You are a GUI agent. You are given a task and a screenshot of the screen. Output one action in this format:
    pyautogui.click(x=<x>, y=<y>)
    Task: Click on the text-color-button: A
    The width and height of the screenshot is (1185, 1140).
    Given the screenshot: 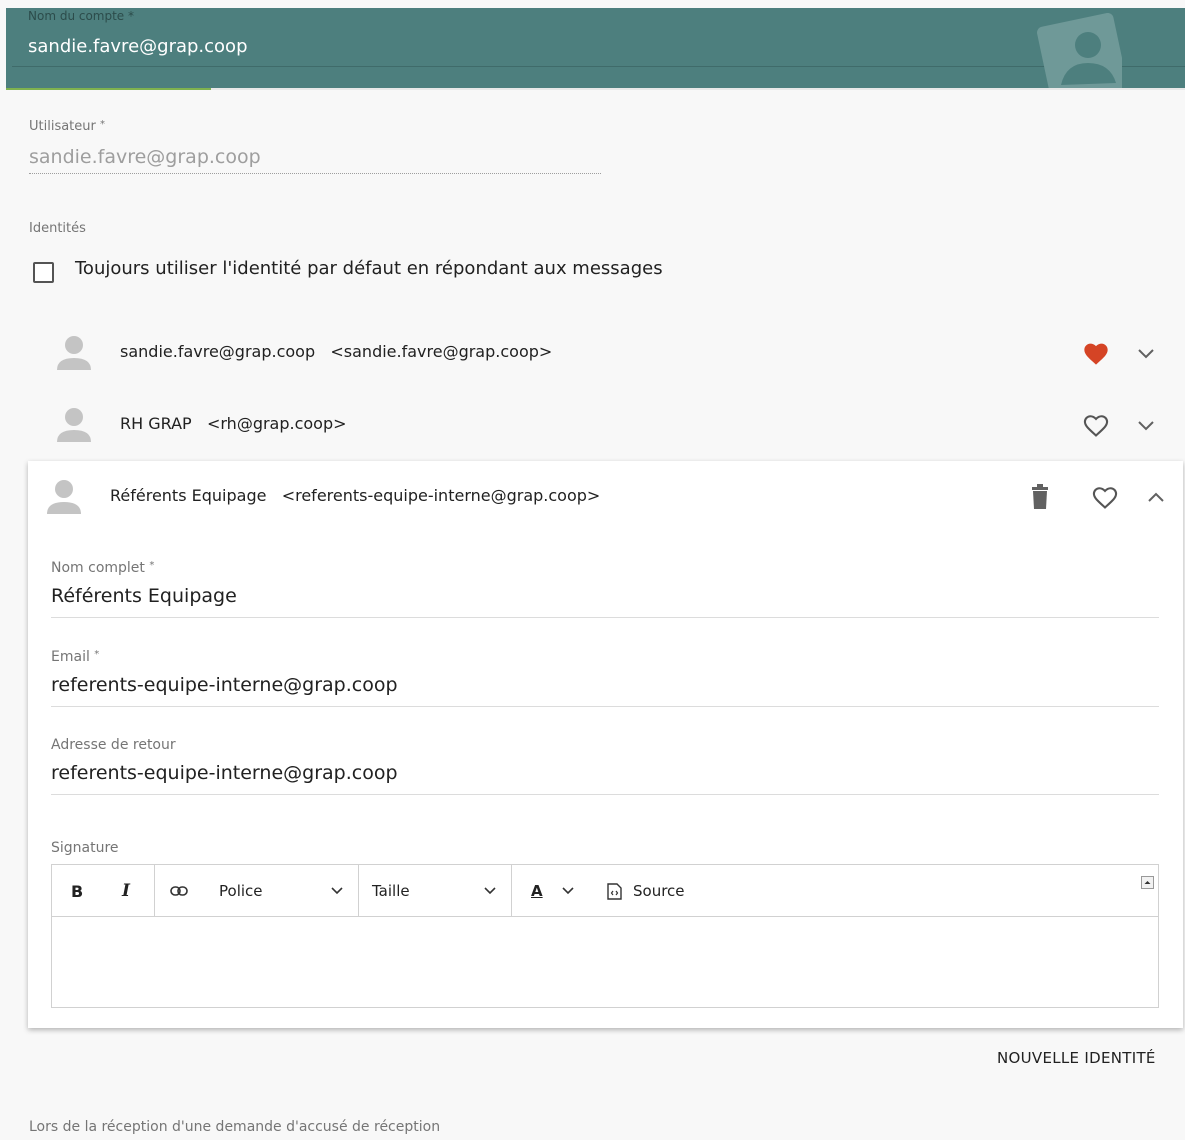 What is the action you would take?
    pyautogui.click(x=537, y=891)
    